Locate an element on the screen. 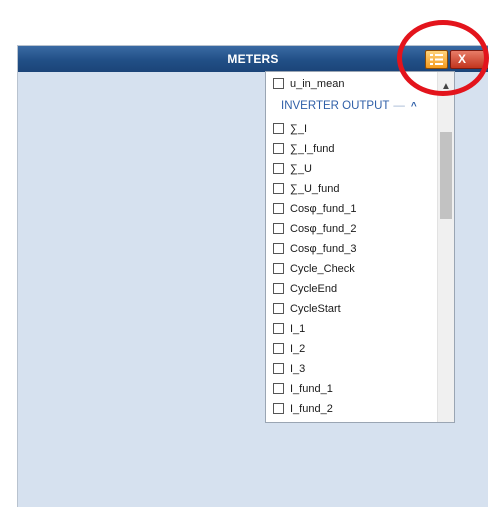  list-item: ∑_I_fund is located at coordinates (354, 149).